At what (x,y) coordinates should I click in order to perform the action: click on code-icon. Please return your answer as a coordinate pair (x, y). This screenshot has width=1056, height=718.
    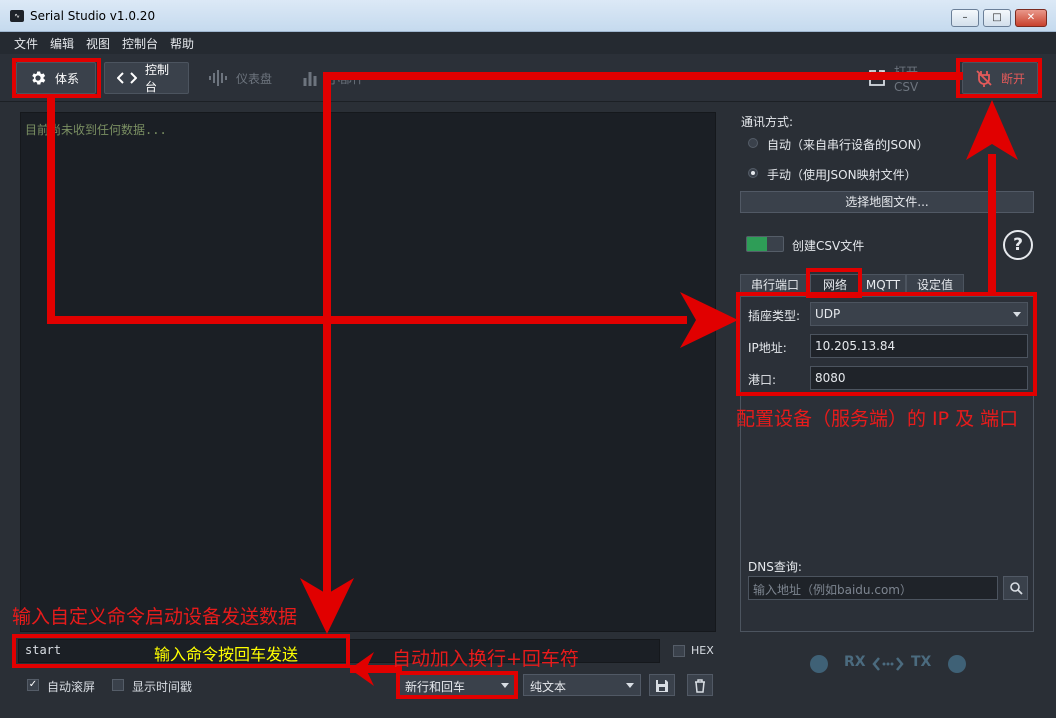
    Looking at the image, I should click on (127, 78).